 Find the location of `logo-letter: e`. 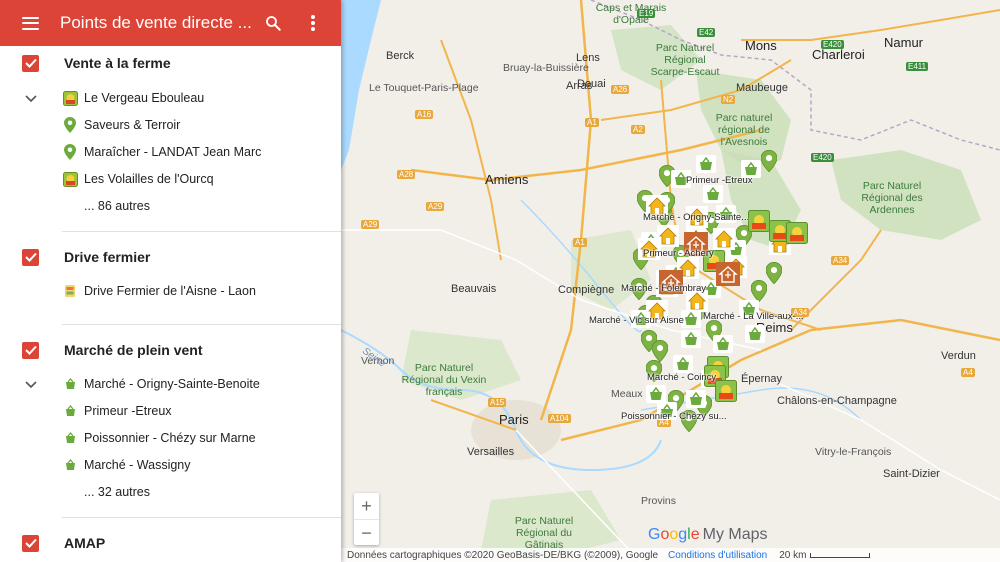

logo-letter: e is located at coordinates (695, 534).